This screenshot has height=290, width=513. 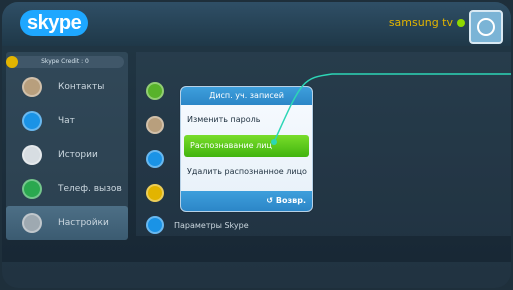 What do you see at coordinates (420, 22) in the screenshot?
I see `user-name: samsung tv` at bounding box center [420, 22].